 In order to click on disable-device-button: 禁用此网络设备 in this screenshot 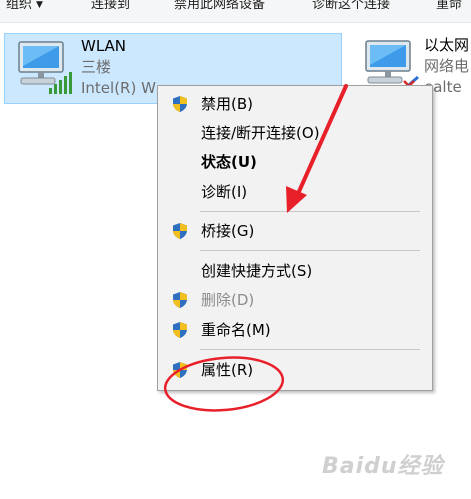, I will do `click(219, 6)`.